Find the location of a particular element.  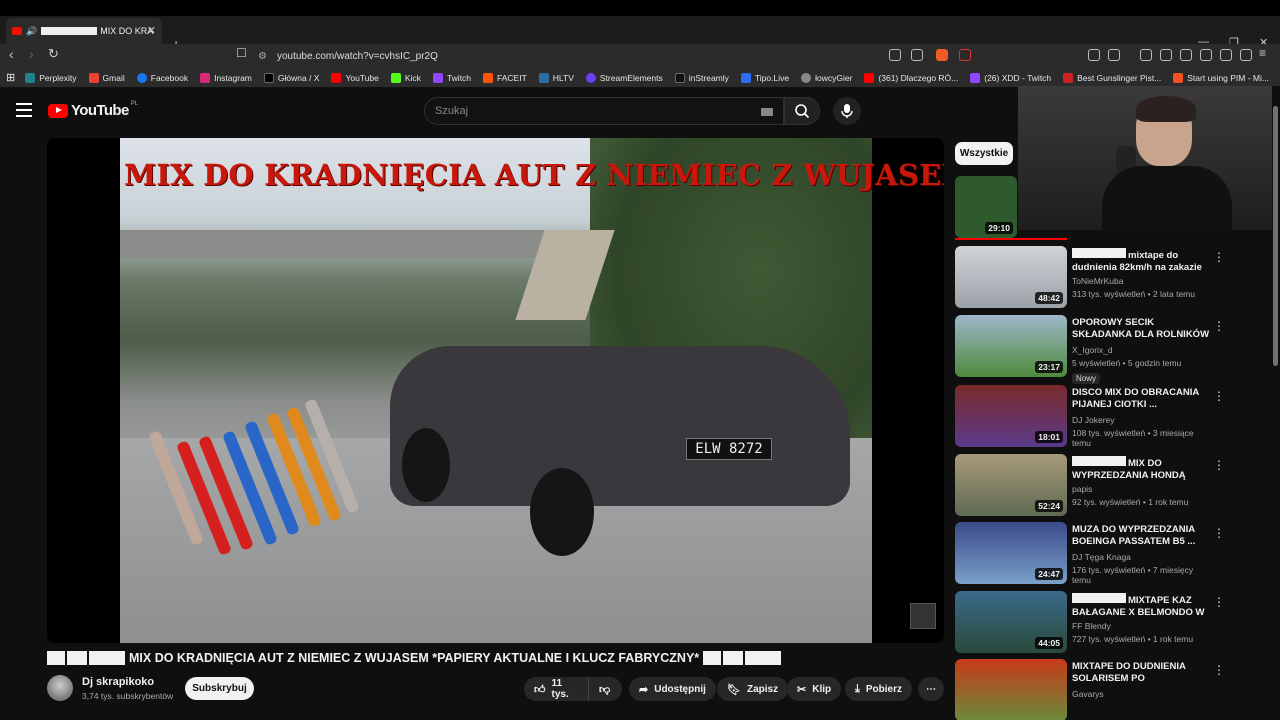

page-scrollbar is located at coordinates (1276, 403).